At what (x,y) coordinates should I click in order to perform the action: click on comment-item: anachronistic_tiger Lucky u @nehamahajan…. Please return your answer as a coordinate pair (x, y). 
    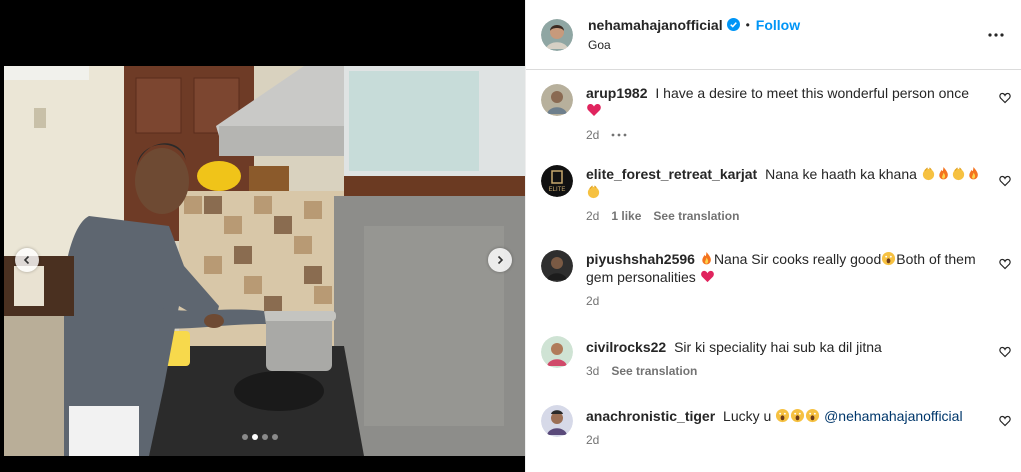
    Looking at the image, I should click on (776, 426).